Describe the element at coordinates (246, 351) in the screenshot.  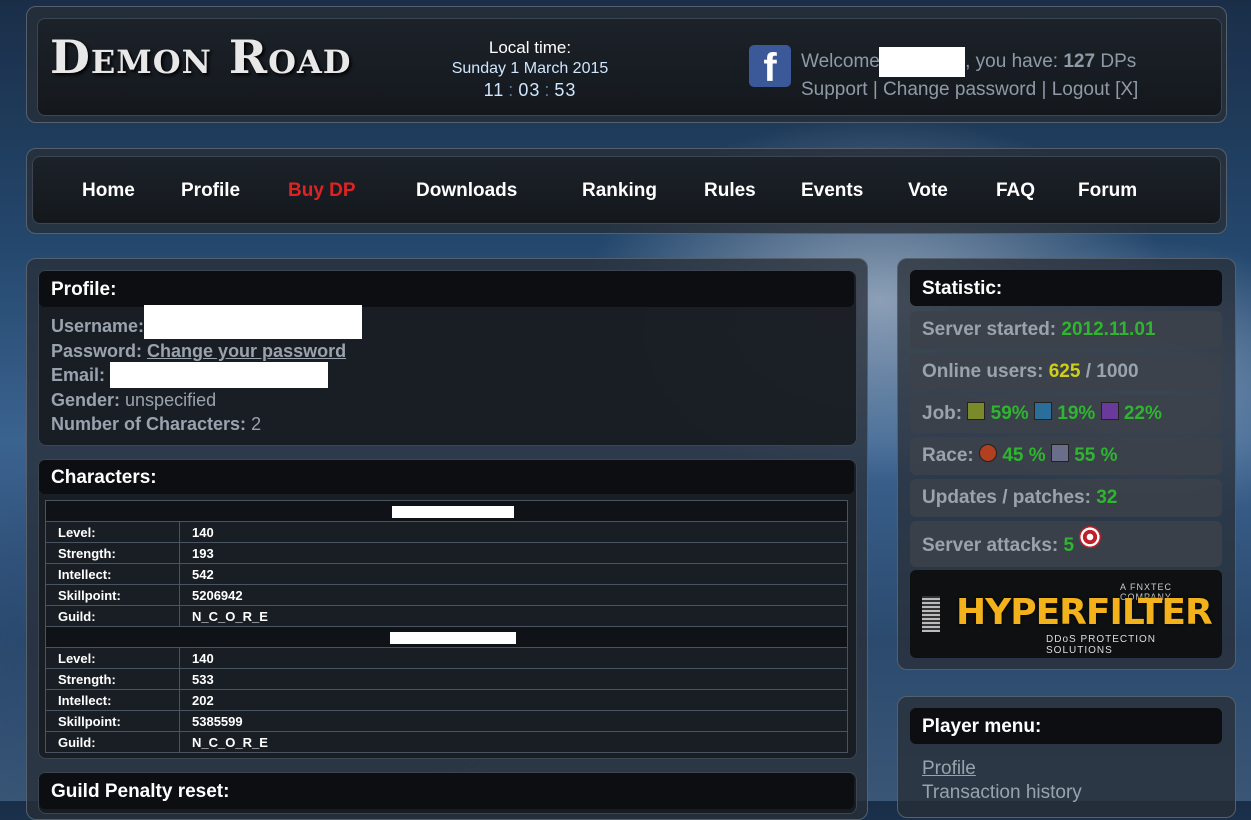
I see `change-password-profile-link: Change your password` at that location.